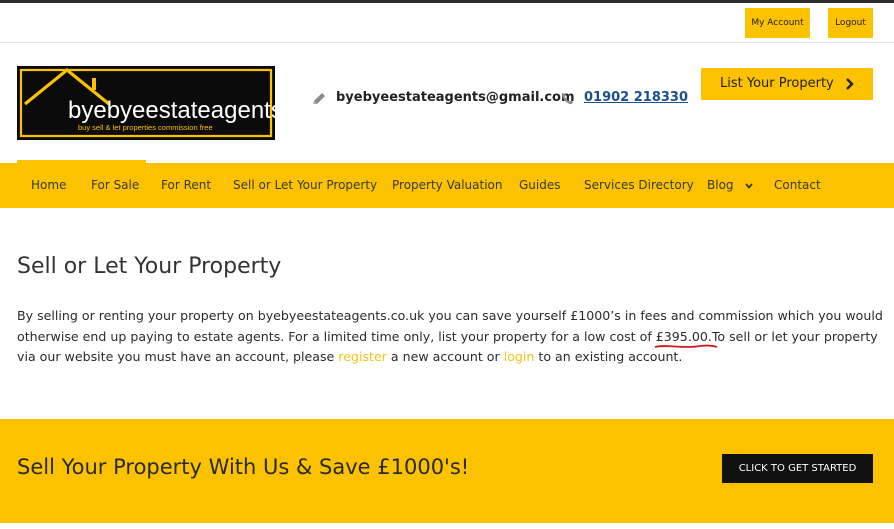  What do you see at coordinates (608, 357) in the screenshot?
I see `intro-text-part-4: to an existing account.` at bounding box center [608, 357].